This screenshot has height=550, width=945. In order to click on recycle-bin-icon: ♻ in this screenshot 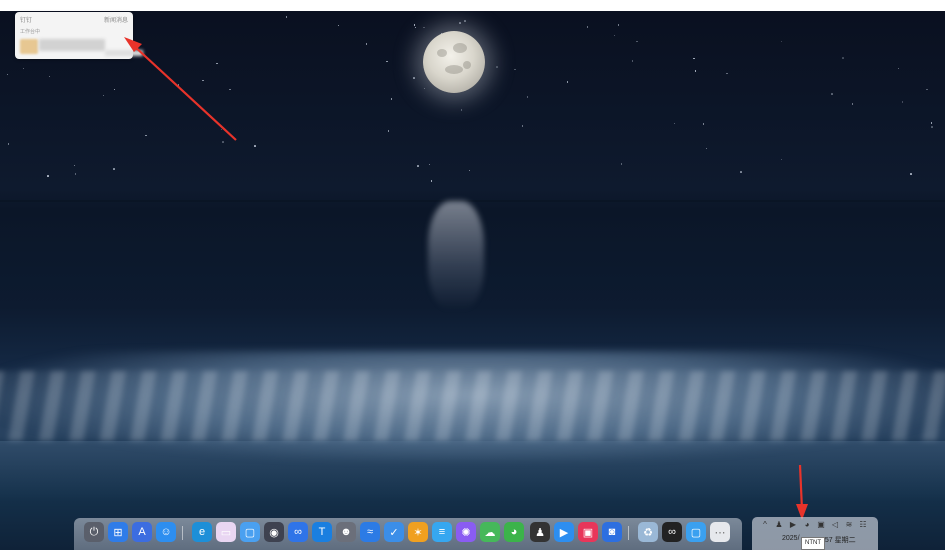, I will do `click(648, 532)`.